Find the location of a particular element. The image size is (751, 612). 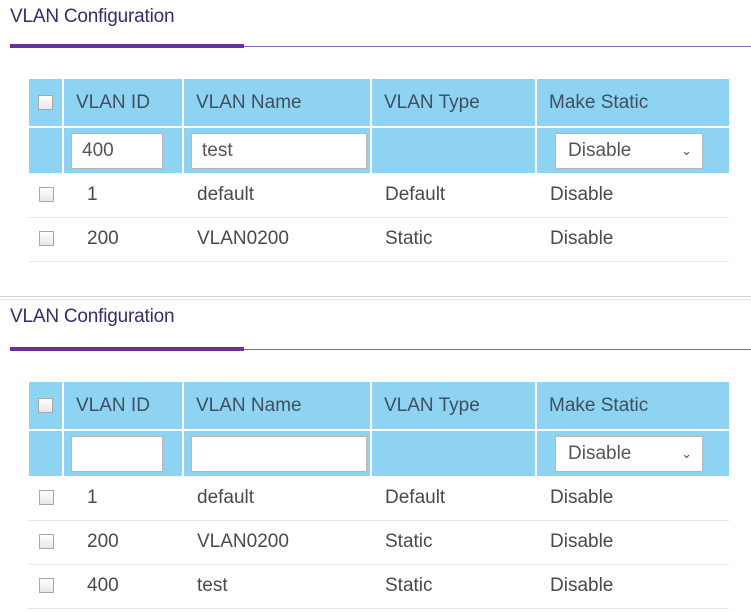

vlan-id-cell: 400 is located at coordinates (123, 586).